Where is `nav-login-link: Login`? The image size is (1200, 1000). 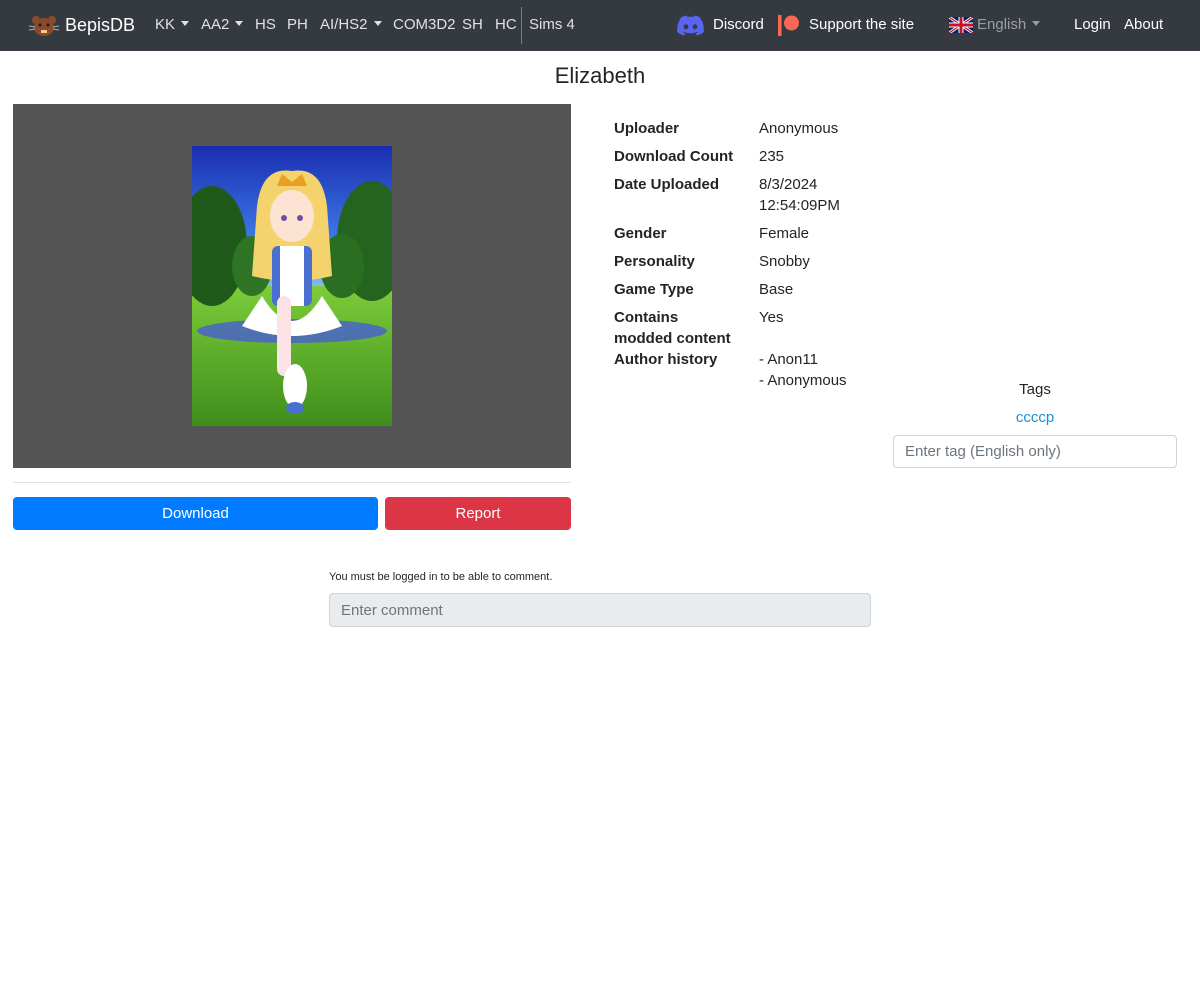 nav-login-link: Login is located at coordinates (1092, 25).